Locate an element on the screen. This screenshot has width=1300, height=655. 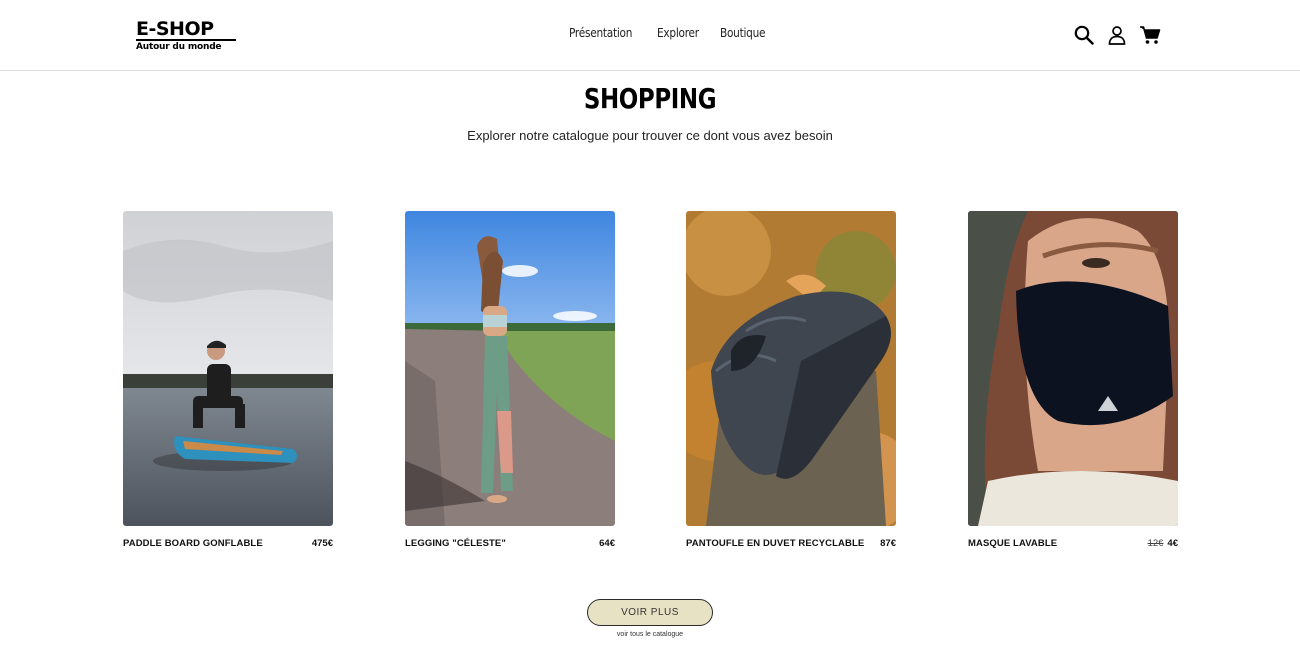
nav-item-boutique: Boutique is located at coordinates (743, 33).